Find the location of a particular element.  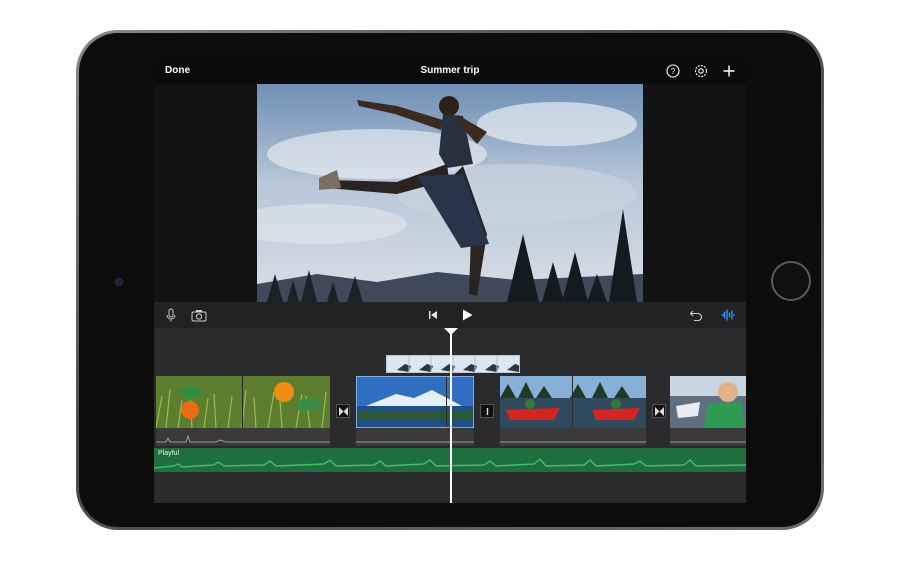

playhead is located at coordinates (451, 415).